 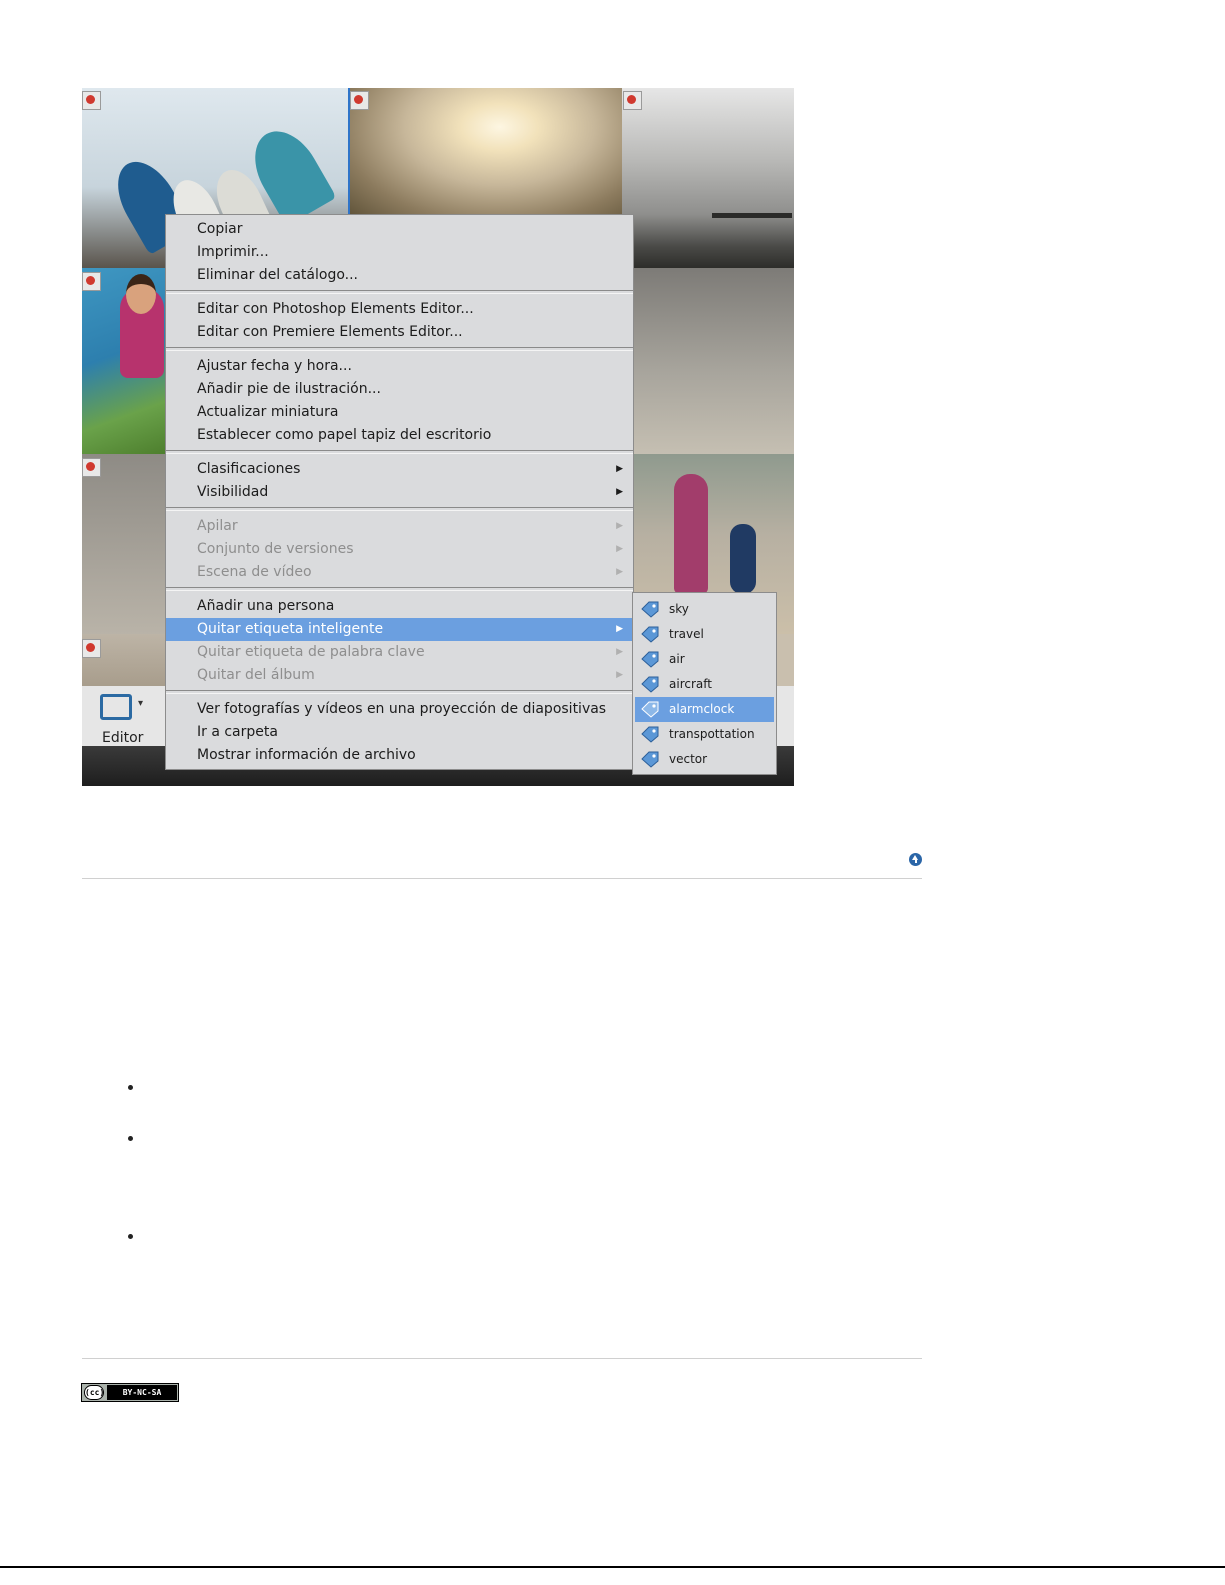 What do you see at coordinates (127, 544) in the screenshot?
I see `photo-thumbnail-sand` at bounding box center [127, 544].